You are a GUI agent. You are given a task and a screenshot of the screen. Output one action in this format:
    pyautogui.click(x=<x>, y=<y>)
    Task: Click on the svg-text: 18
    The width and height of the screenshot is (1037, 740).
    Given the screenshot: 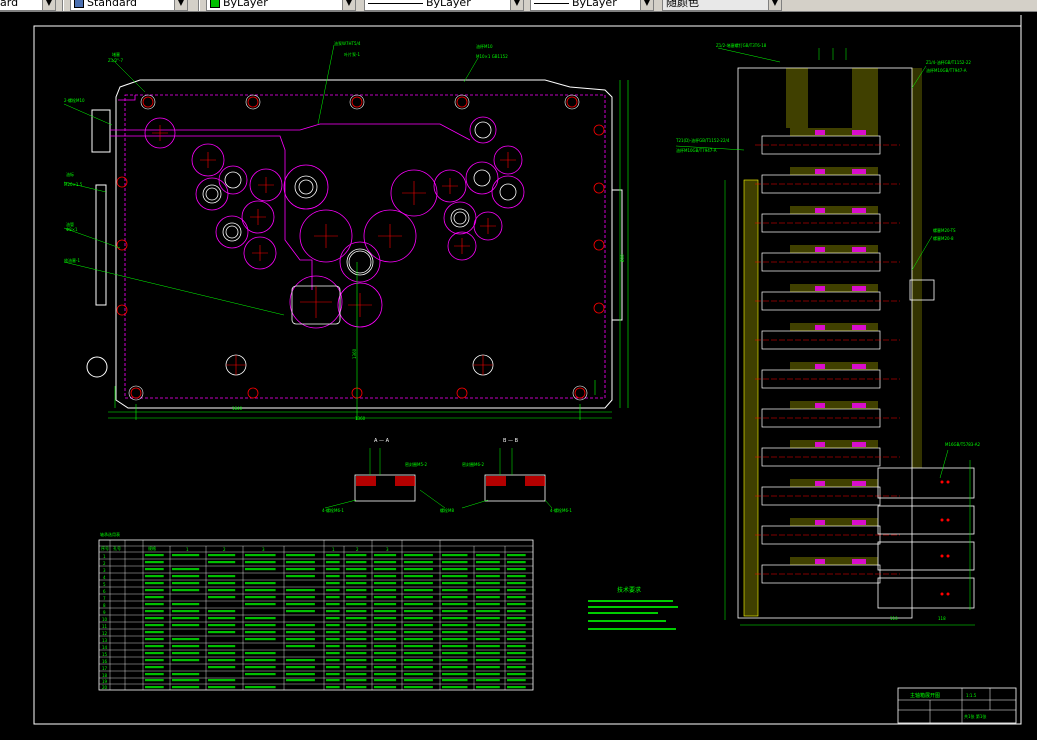 What is the action you would take?
    pyautogui.click(x=105, y=675)
    